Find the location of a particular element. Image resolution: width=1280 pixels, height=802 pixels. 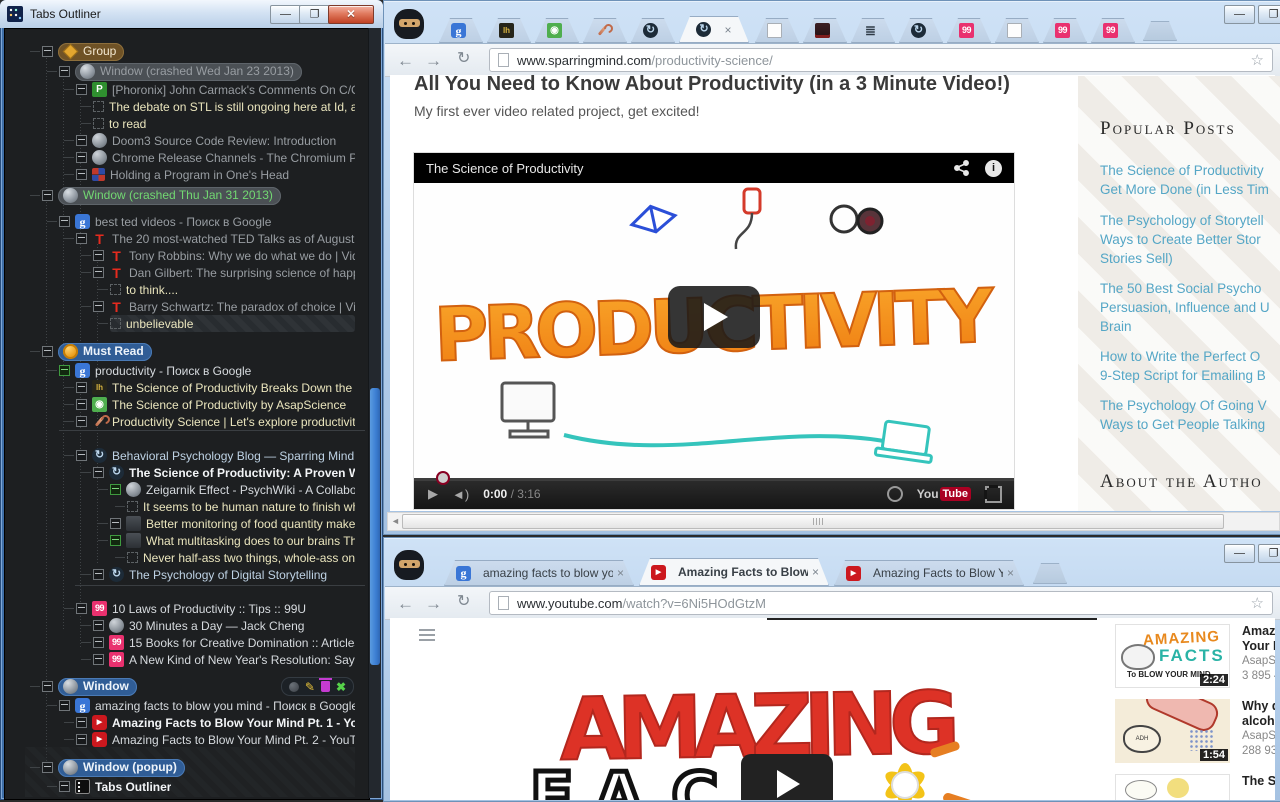

browser-tab-lh: lh is located at coordinates (509, 30).